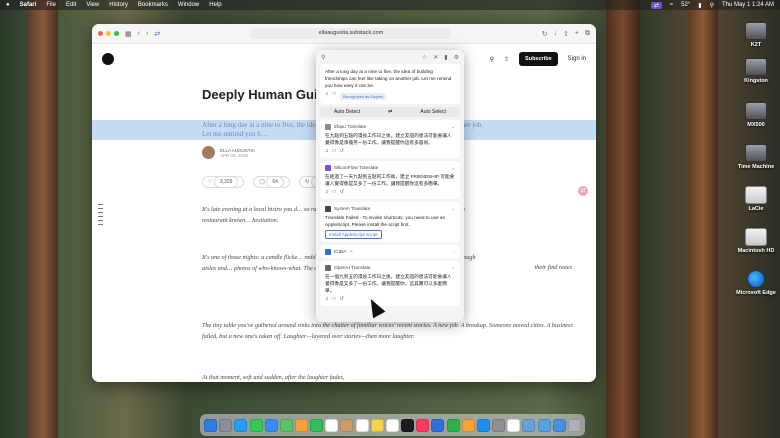  Describe the element at coordinates (226, 425) in the screenshot. I see `dock-launchpad-icon` at that location.